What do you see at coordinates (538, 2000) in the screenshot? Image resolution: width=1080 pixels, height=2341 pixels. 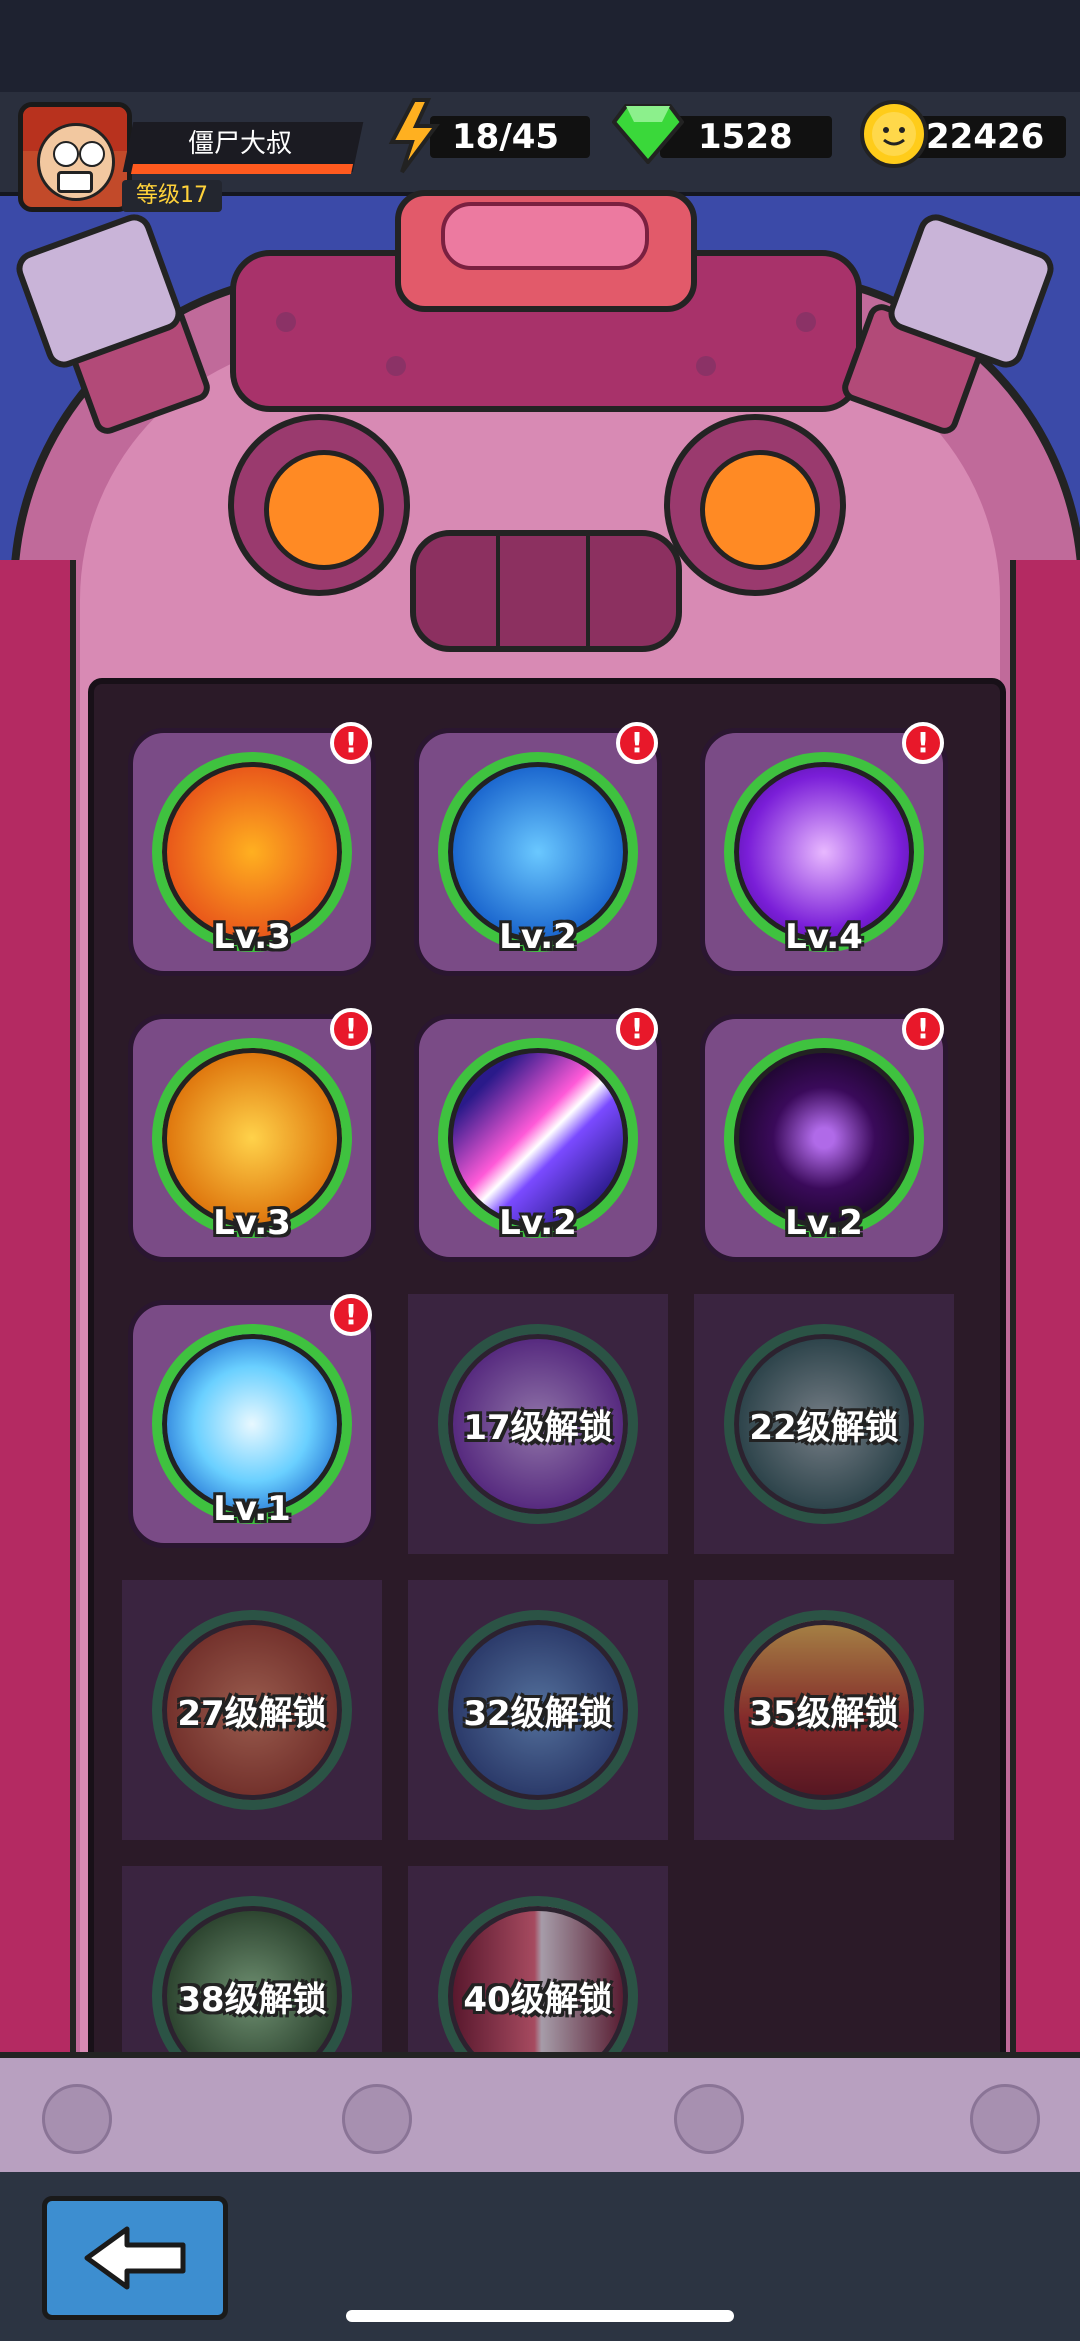 I see `unlock-label: 40级解锁` at bounding box center [538, 2000].